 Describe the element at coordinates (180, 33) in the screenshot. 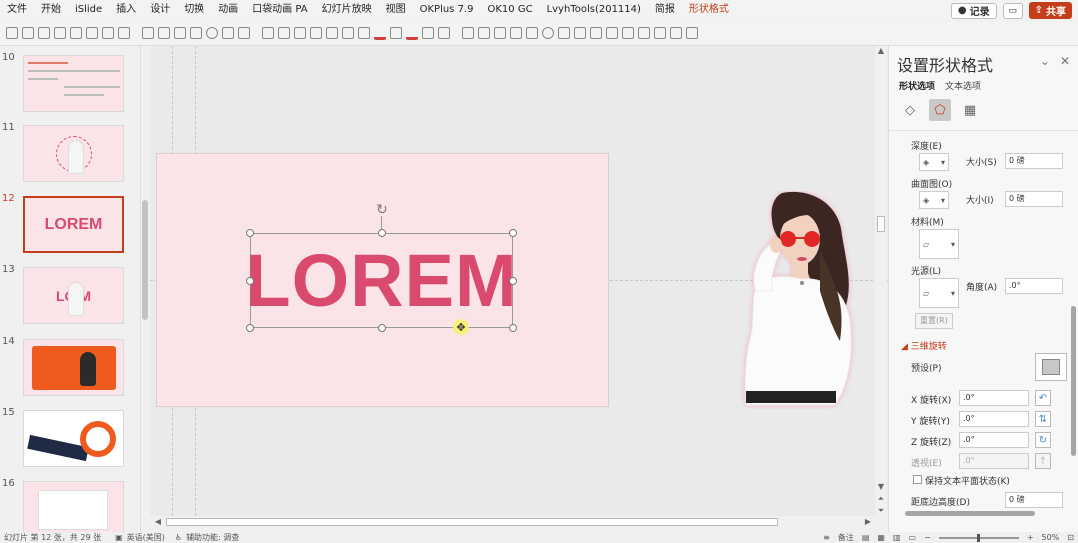

I see `crop-icon` at that location.